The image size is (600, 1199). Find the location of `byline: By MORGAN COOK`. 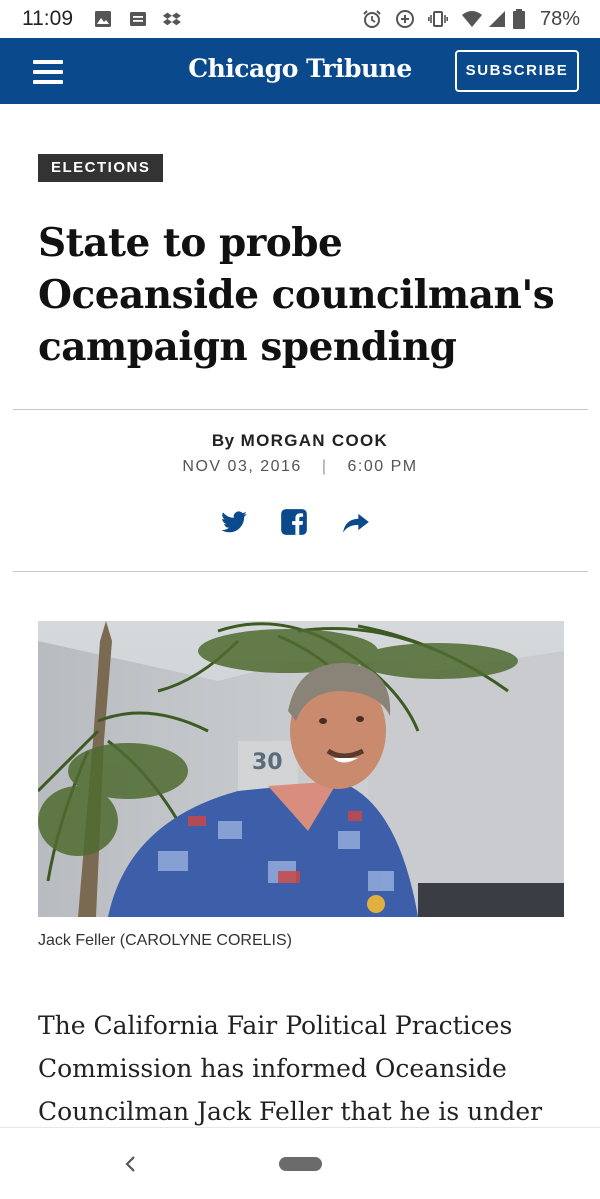

byline: By MORGAN COOK is located at coordinates (300, 441).